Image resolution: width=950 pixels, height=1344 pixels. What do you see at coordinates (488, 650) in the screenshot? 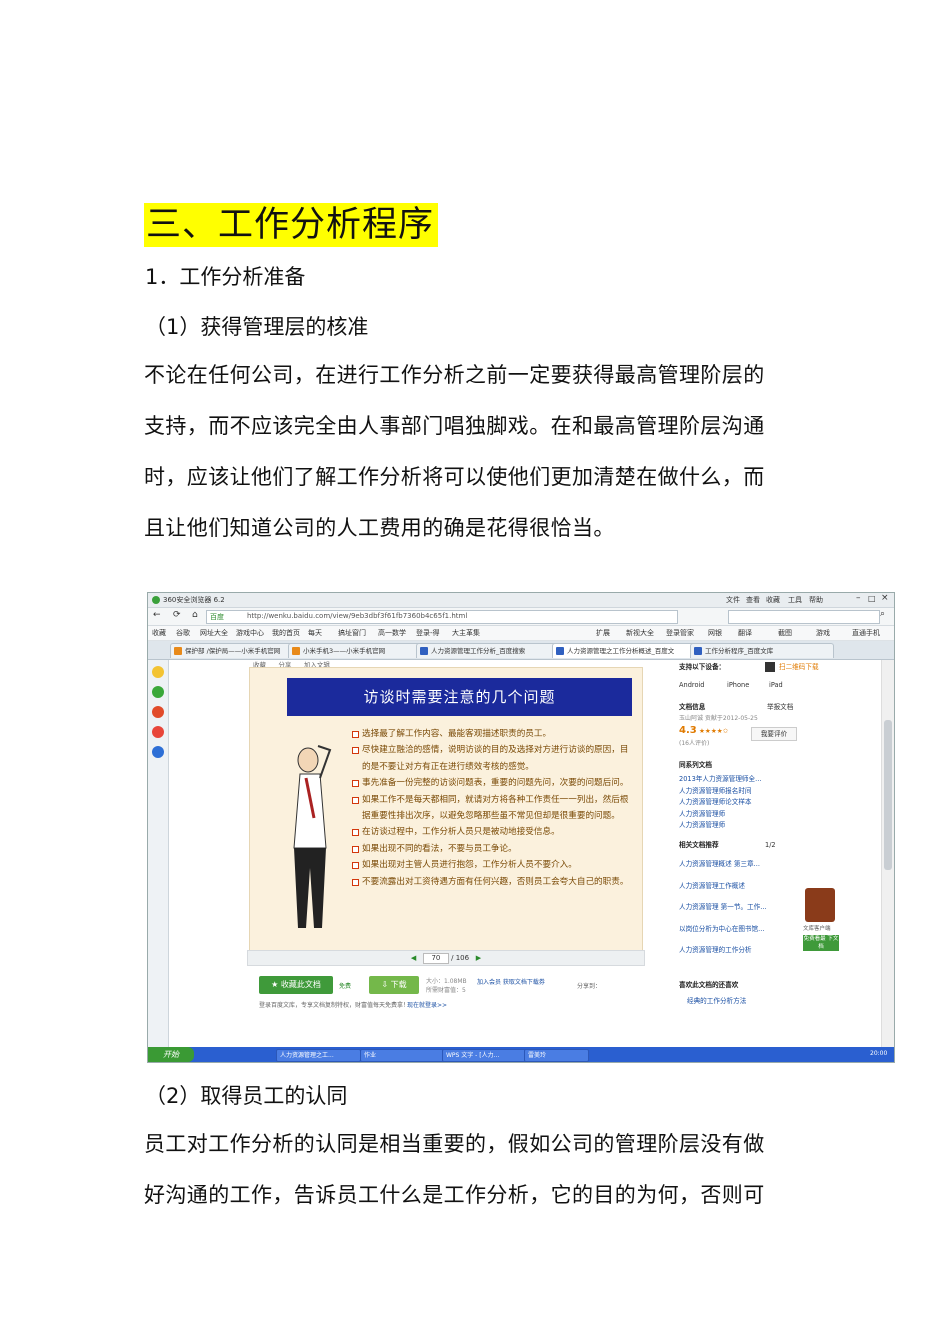
I see `tab-3: 人力资源管理工作分析_百度搜索` at bounding box center [488, 650].